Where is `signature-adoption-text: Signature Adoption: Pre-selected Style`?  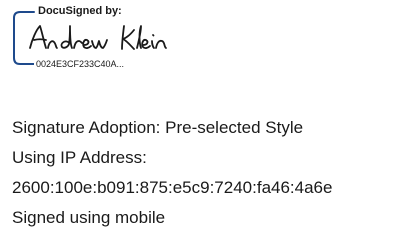
signature-adoption-text: Signature Adoption: Pre-selected Style is located at coordinates (158, 127).